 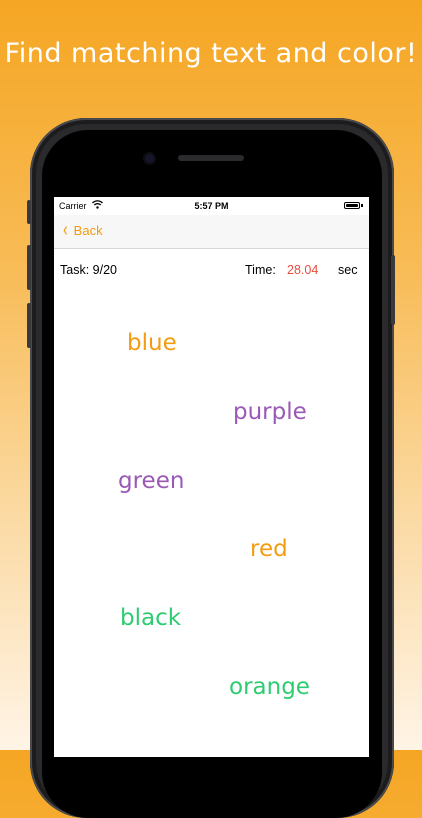 I want to click on volume-down-button, so click(x=29, y=325).